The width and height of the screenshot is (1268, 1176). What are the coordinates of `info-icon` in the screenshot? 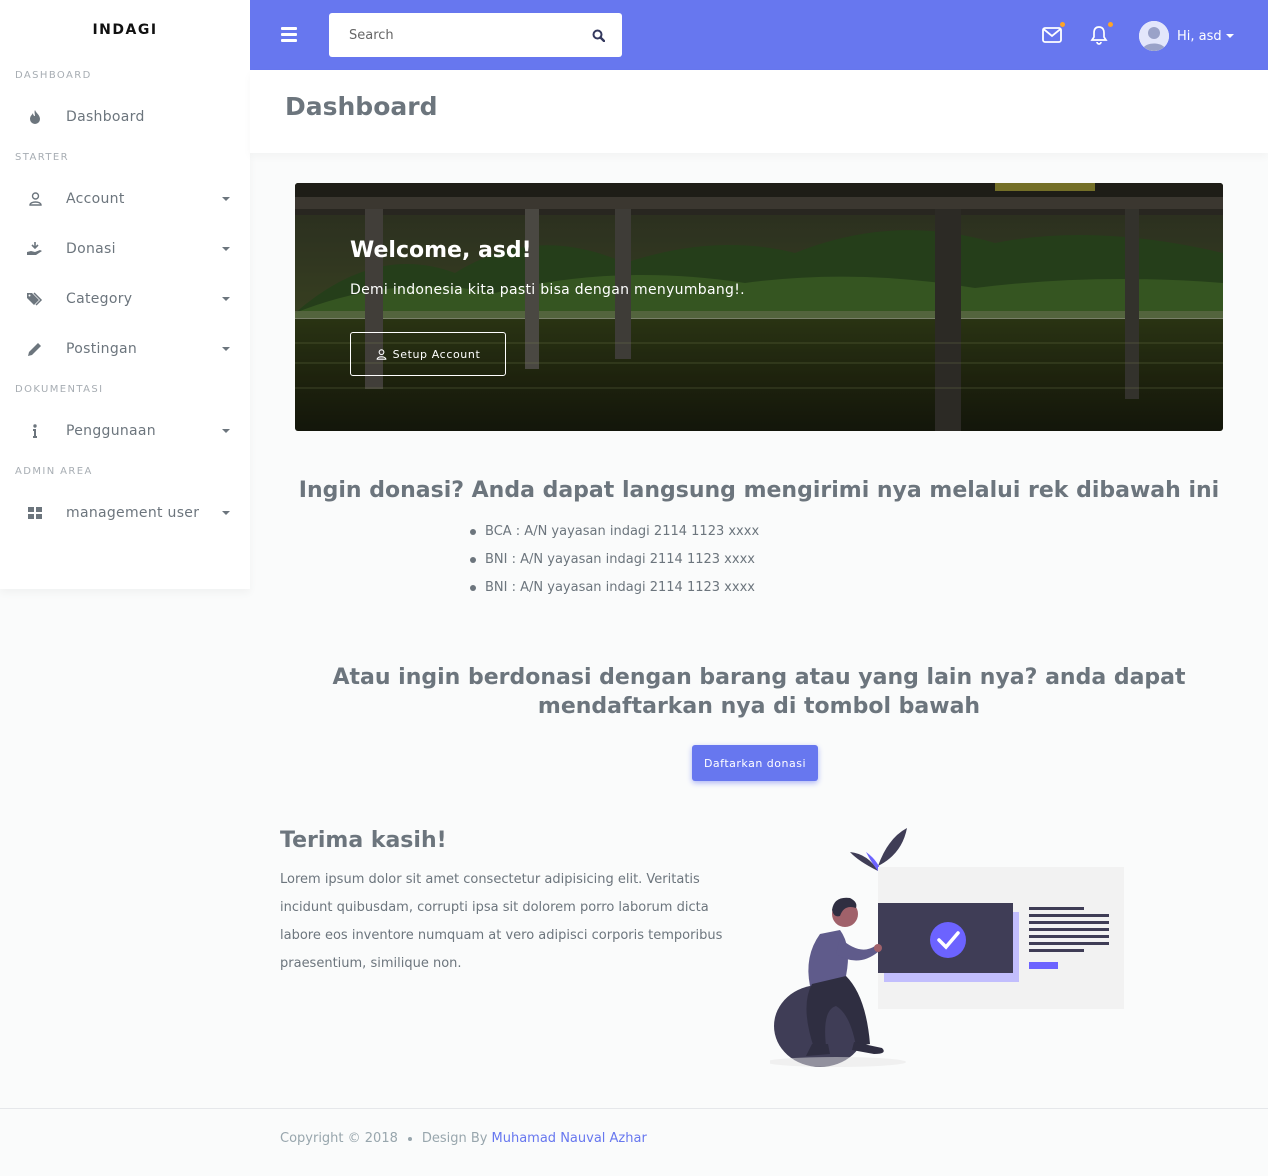 It's located at (35, 431).